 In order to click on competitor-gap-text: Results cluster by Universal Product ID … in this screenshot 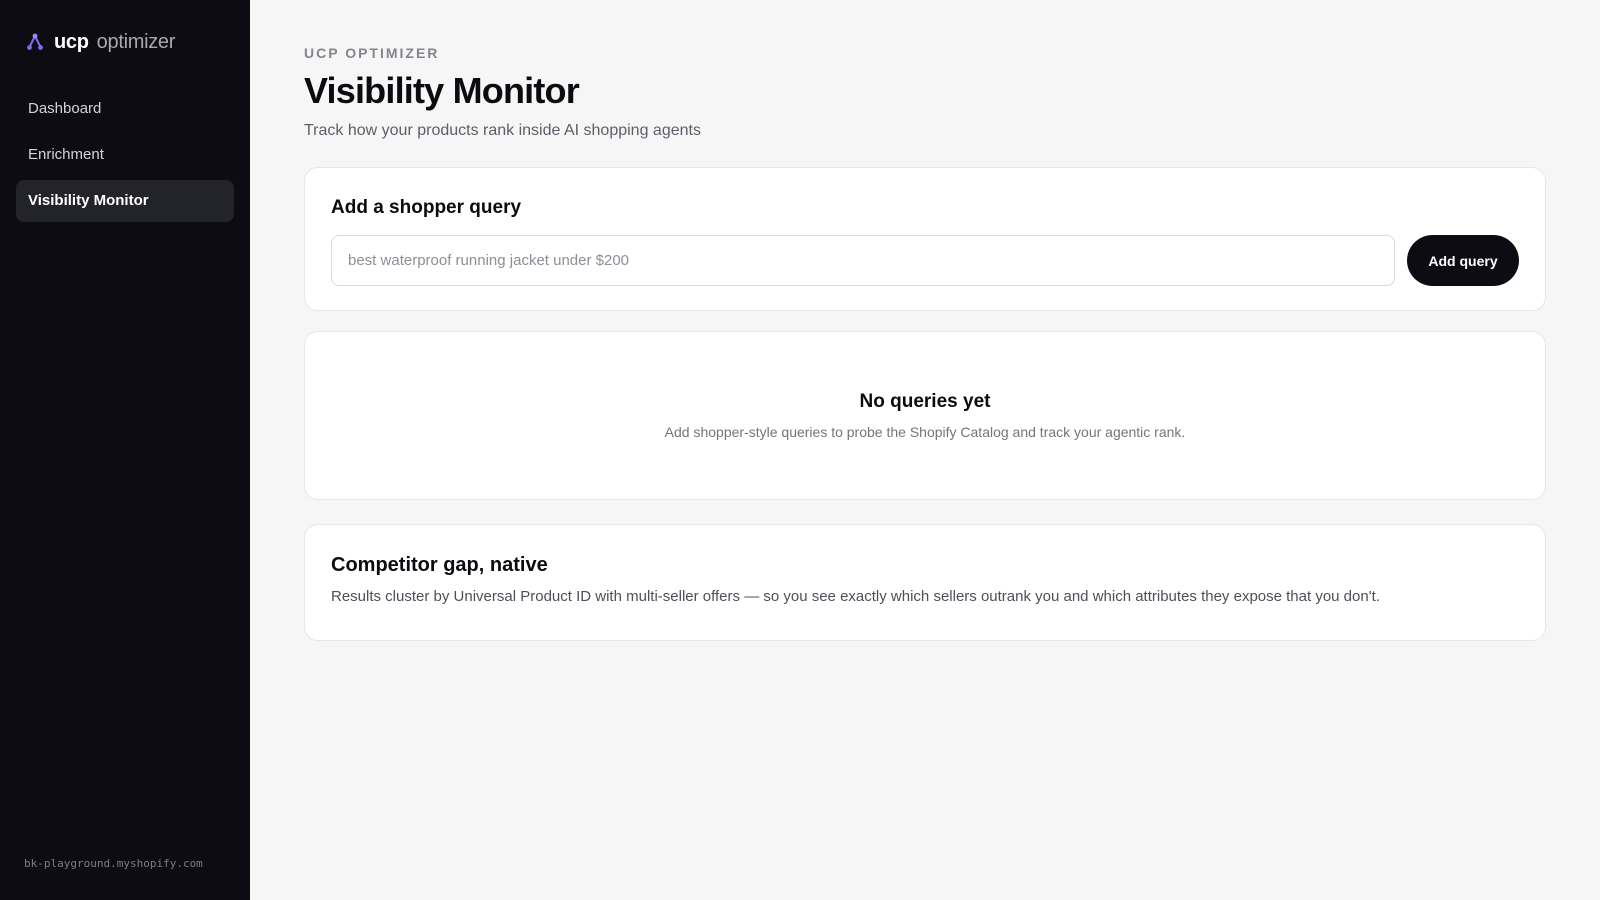, I will do `click(855, 596)`.